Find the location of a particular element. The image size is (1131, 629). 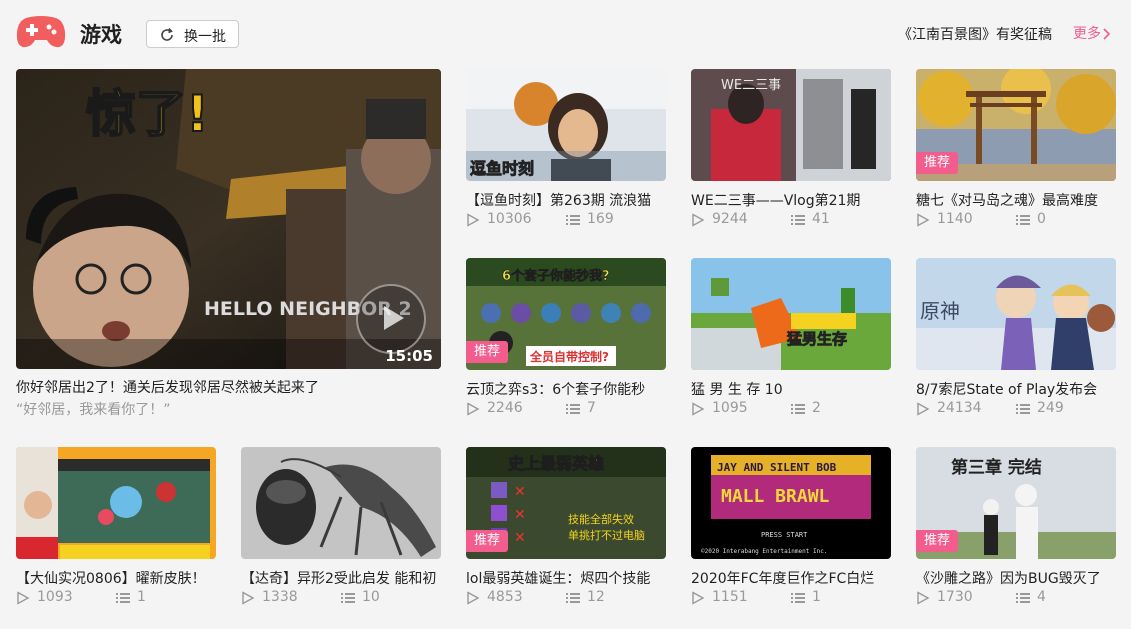

video-title: WE二三事——Vlog第21期 is located at coordinates (791, 200).